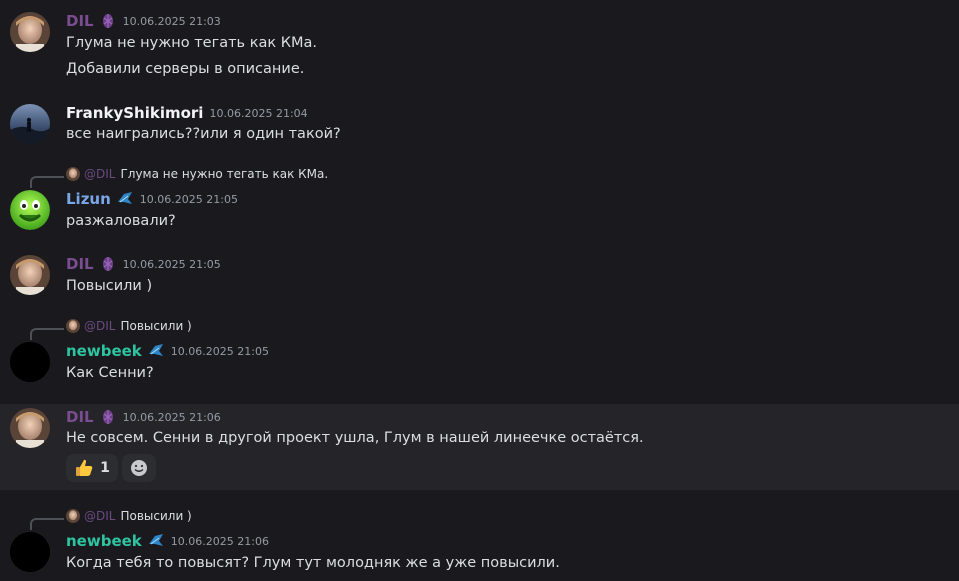 The height and width of the screenshot is (581, 959). Describe the element at coordinates (203, 134) in the screenshot. I see `message-text: все наигрались??или я один такой?` at that location.